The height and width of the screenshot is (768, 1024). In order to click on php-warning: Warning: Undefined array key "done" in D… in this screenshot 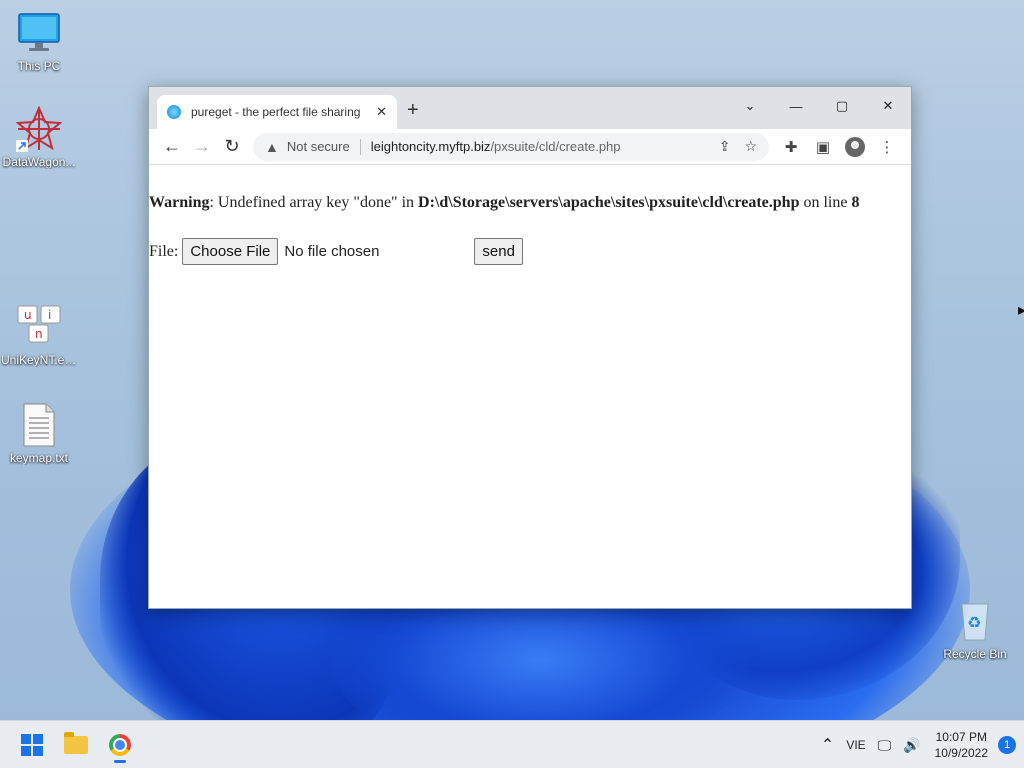, I will do `click(529, 203)`.